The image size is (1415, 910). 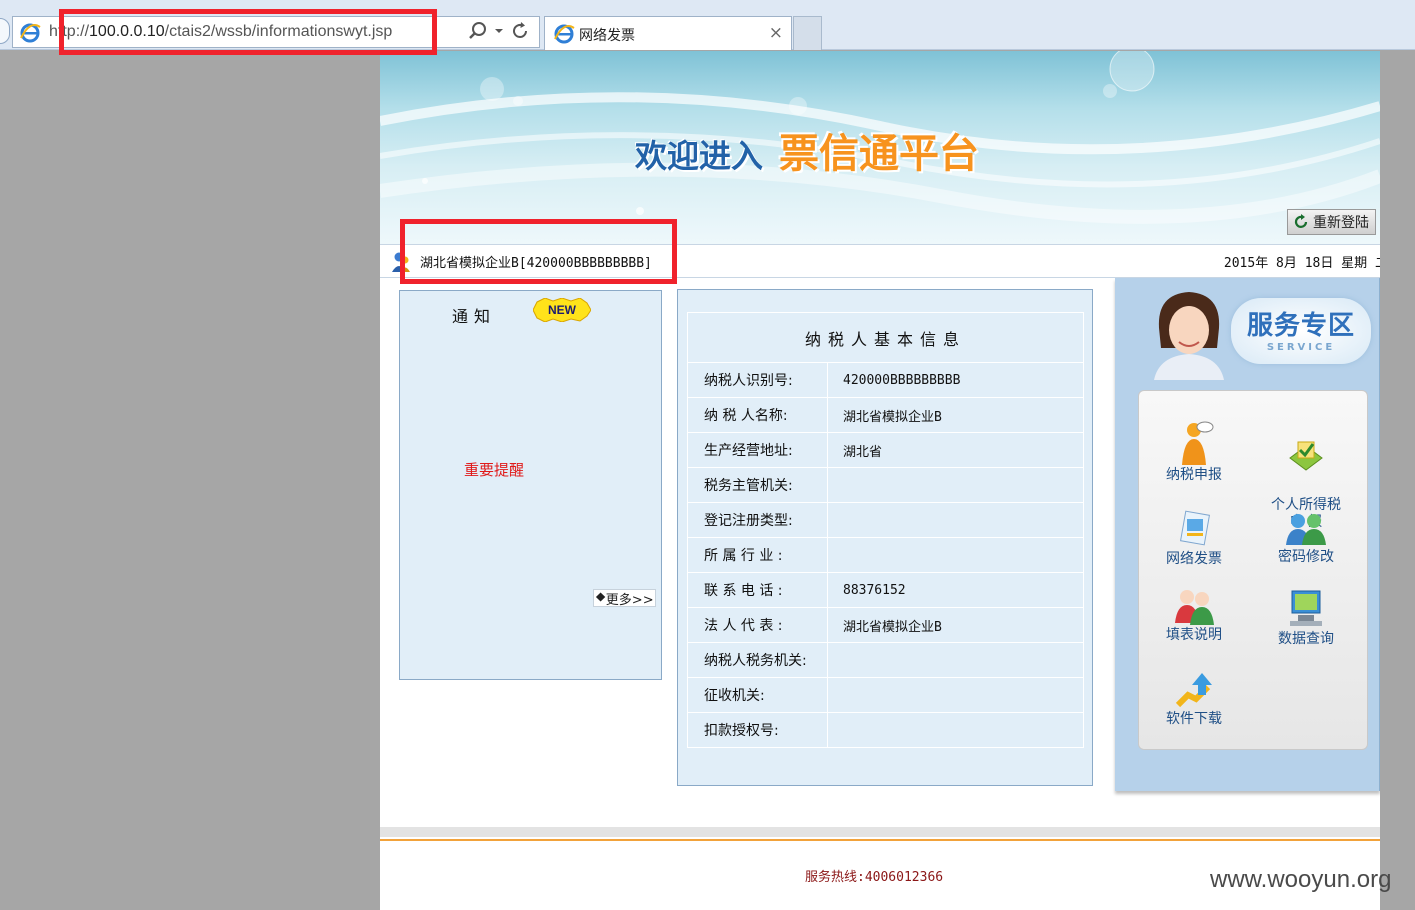 I want to click on banner-welcome-text: 欢迎进入, so click(x=699, y=156).